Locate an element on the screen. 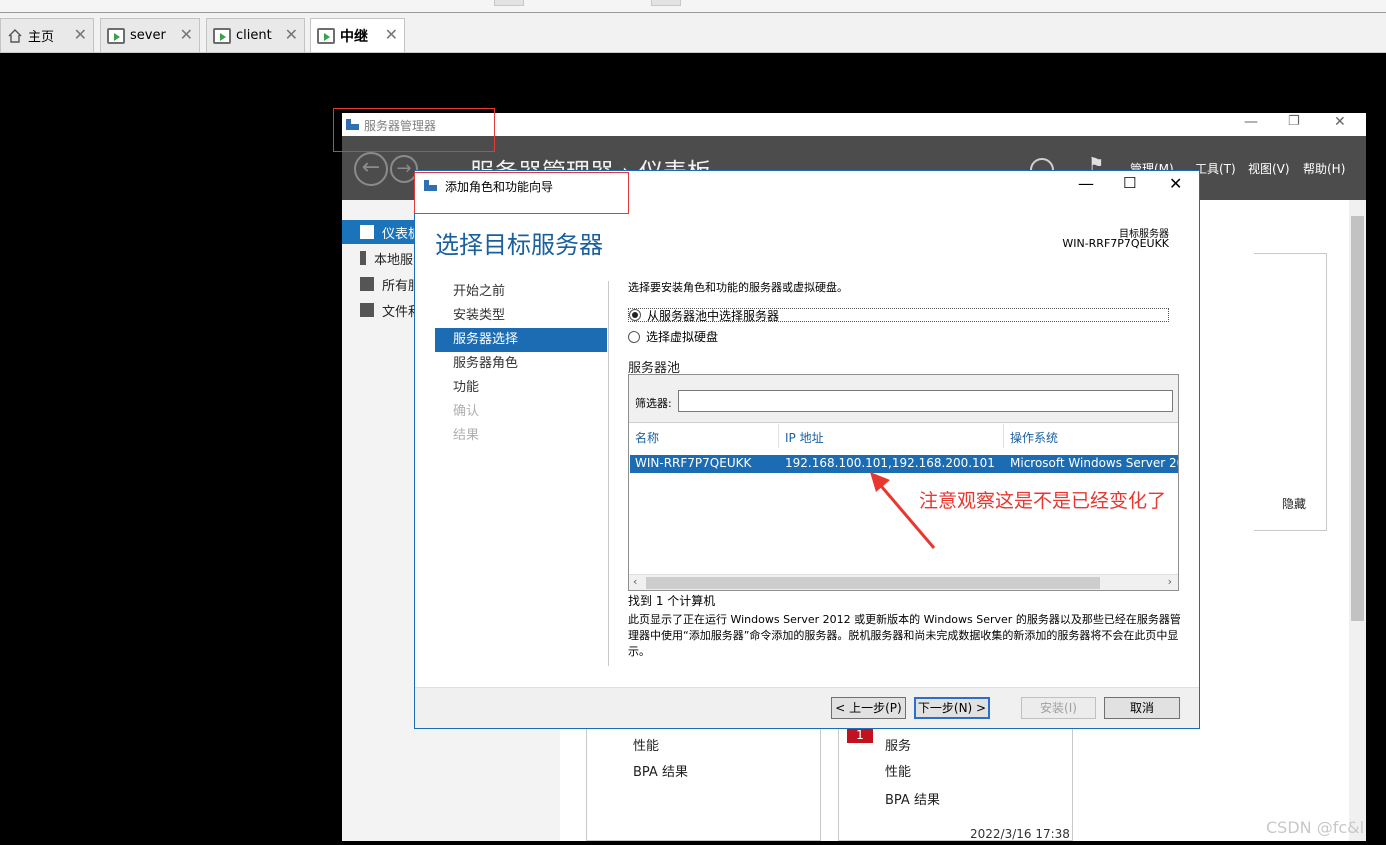 The image size is (1386, 845). server-icon is located at coordinates (363, 258).